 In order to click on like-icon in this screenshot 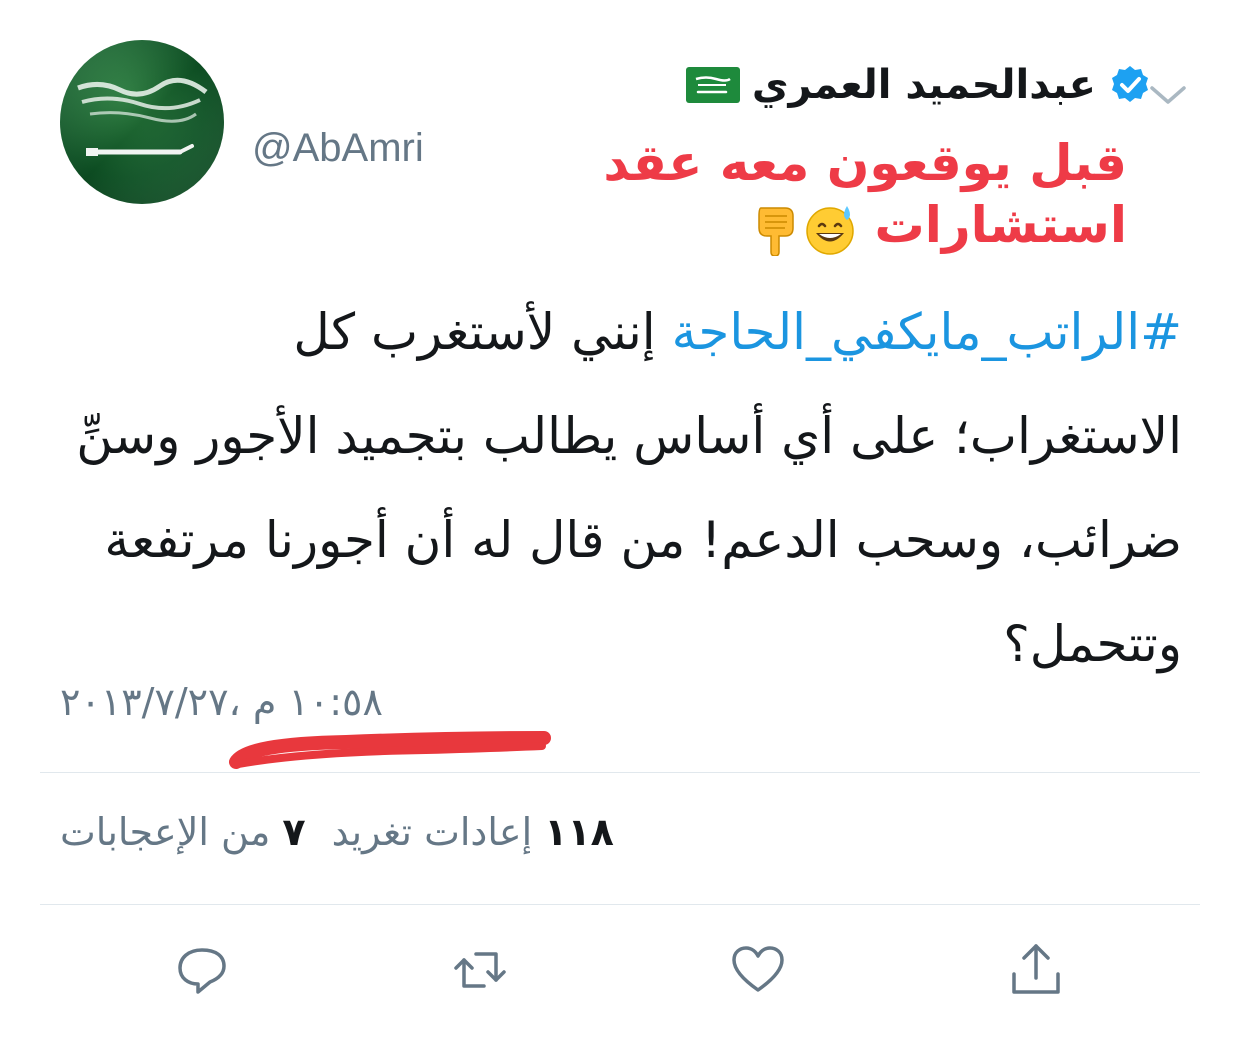, I will do `click(758, 969)`.